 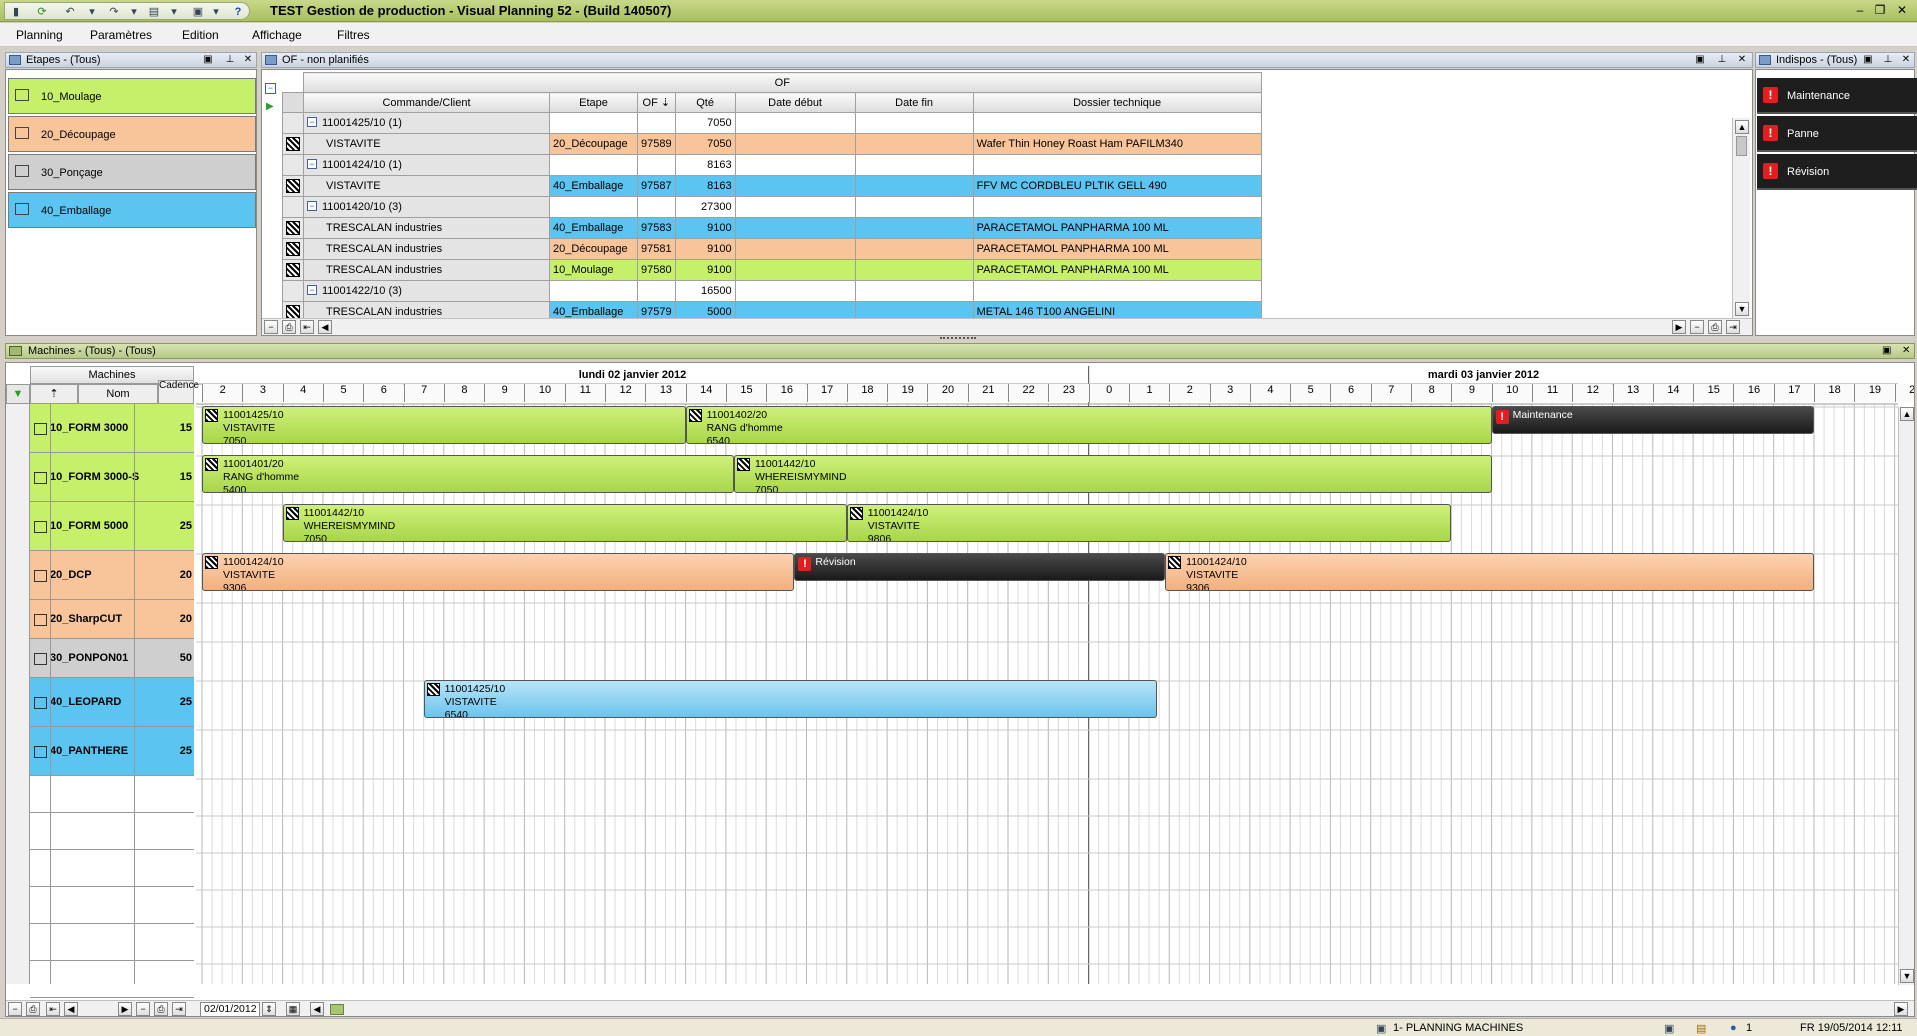 I want to click on of-bar: 11001424/10 VISTAVITE 9806, so click(x=1149, y=523).